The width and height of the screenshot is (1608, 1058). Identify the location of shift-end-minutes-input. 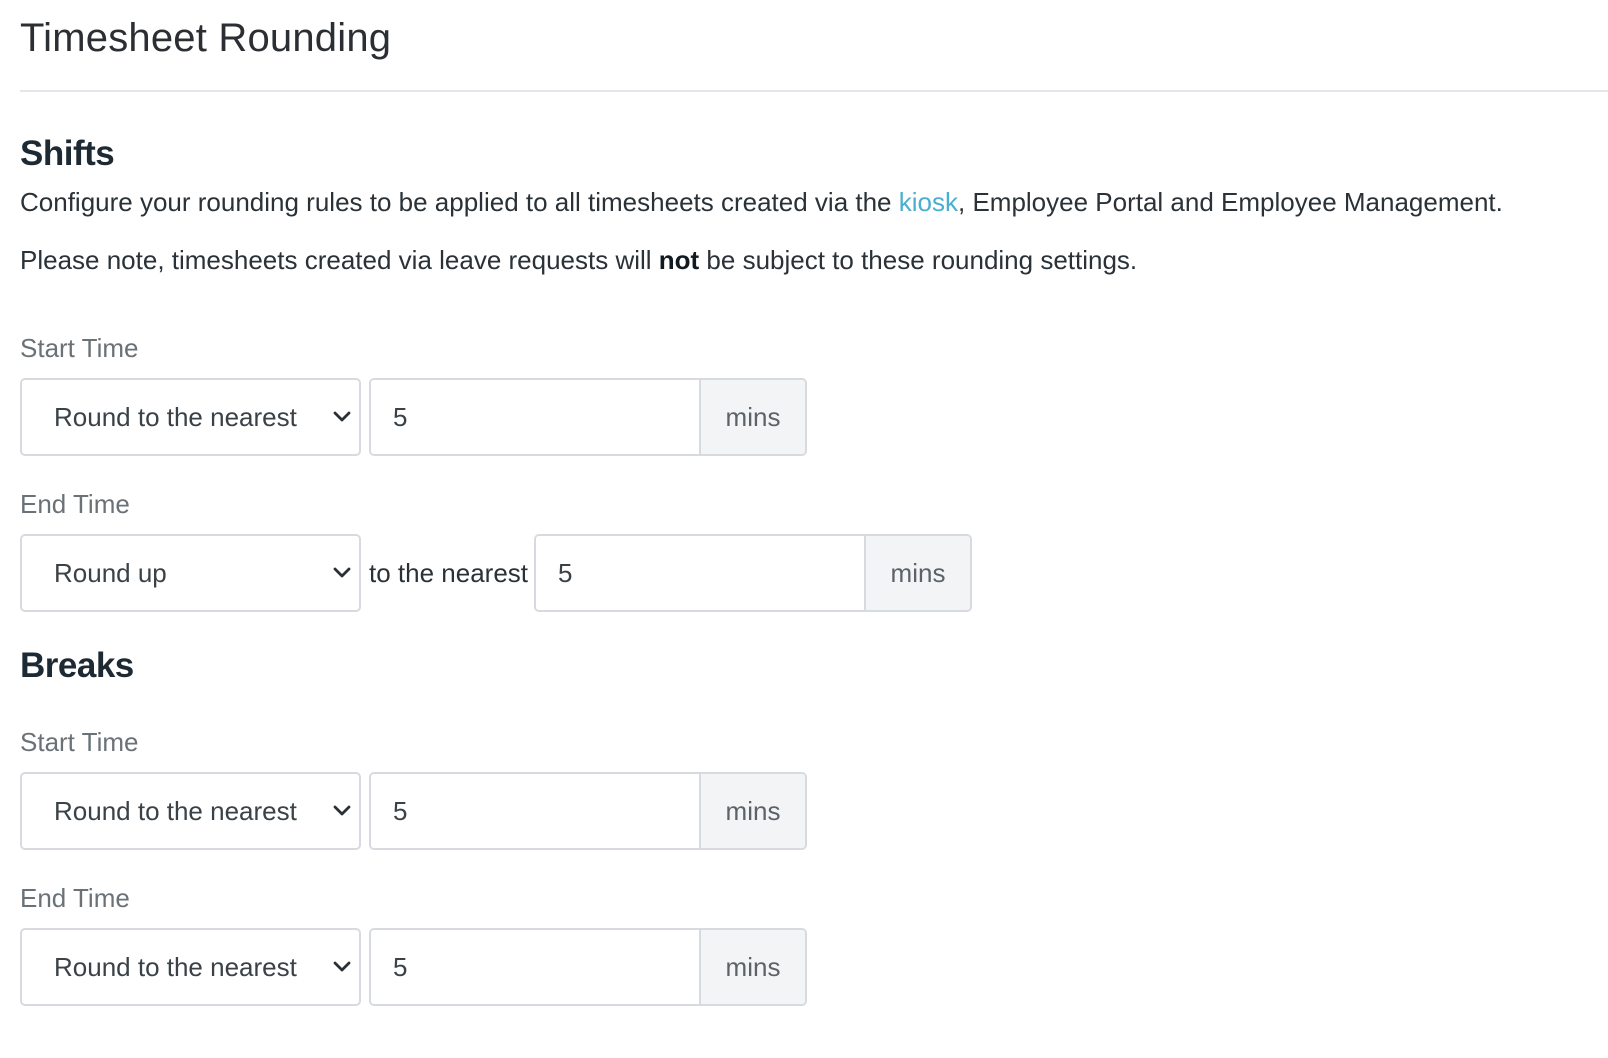
(700, 573).